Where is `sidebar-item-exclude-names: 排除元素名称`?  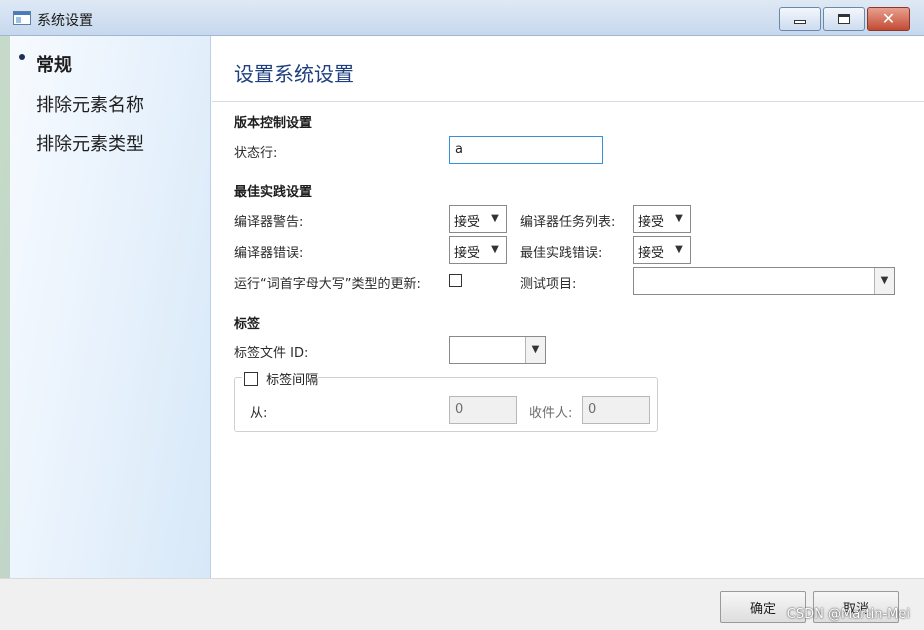 sidebar-item-exclude-names: 排除元素名称 is located at coordinates (90, 104).